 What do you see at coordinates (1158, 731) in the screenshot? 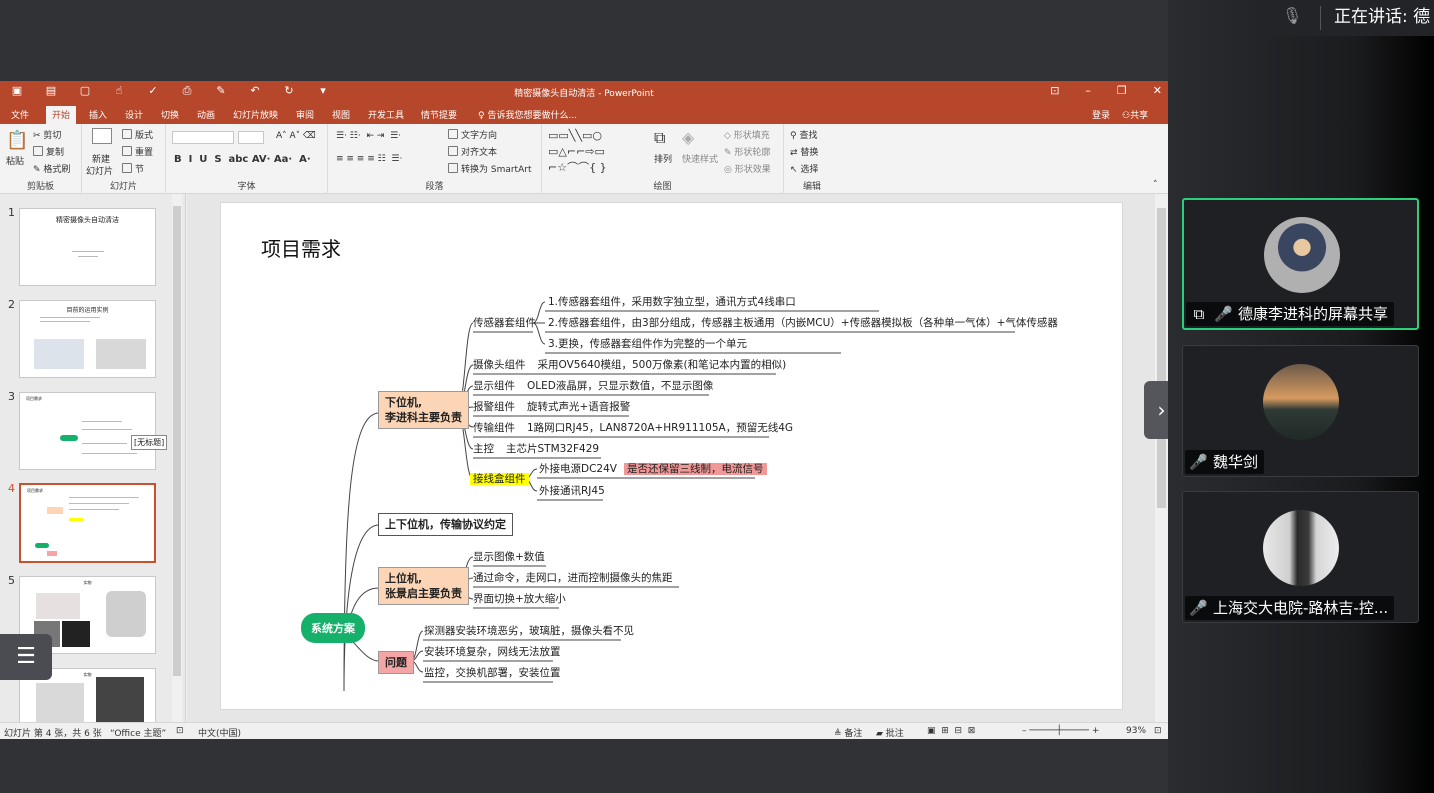
I see `fit-slide-icon: ⊡` at bounding box center [1158, 731].